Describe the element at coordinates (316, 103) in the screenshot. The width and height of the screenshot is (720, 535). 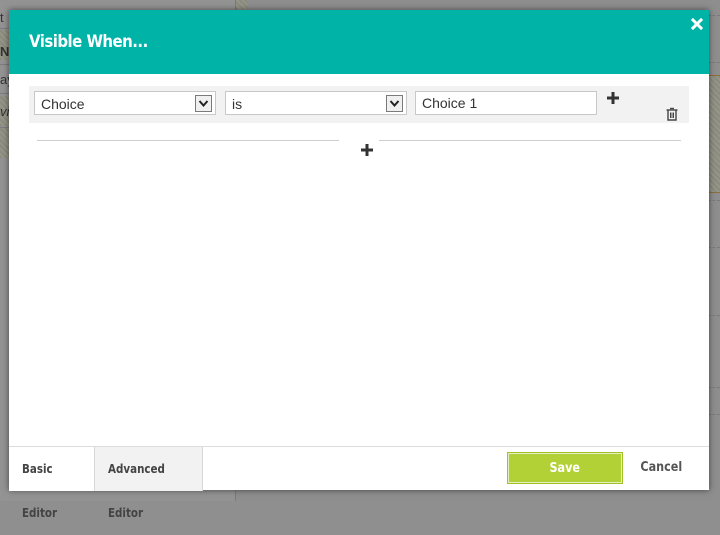
I see `operator-select: is` at that location.